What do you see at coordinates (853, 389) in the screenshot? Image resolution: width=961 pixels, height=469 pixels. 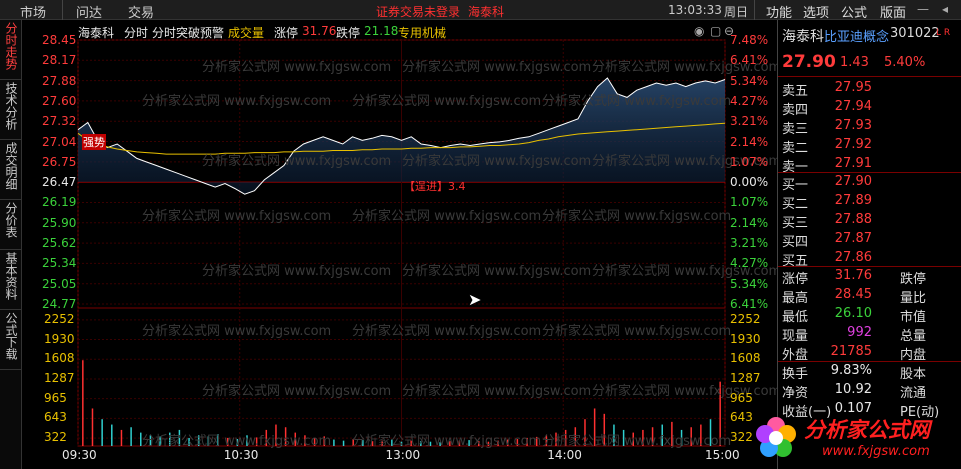 I see `stat-value: 10.92` at bounding box center [853, 389].